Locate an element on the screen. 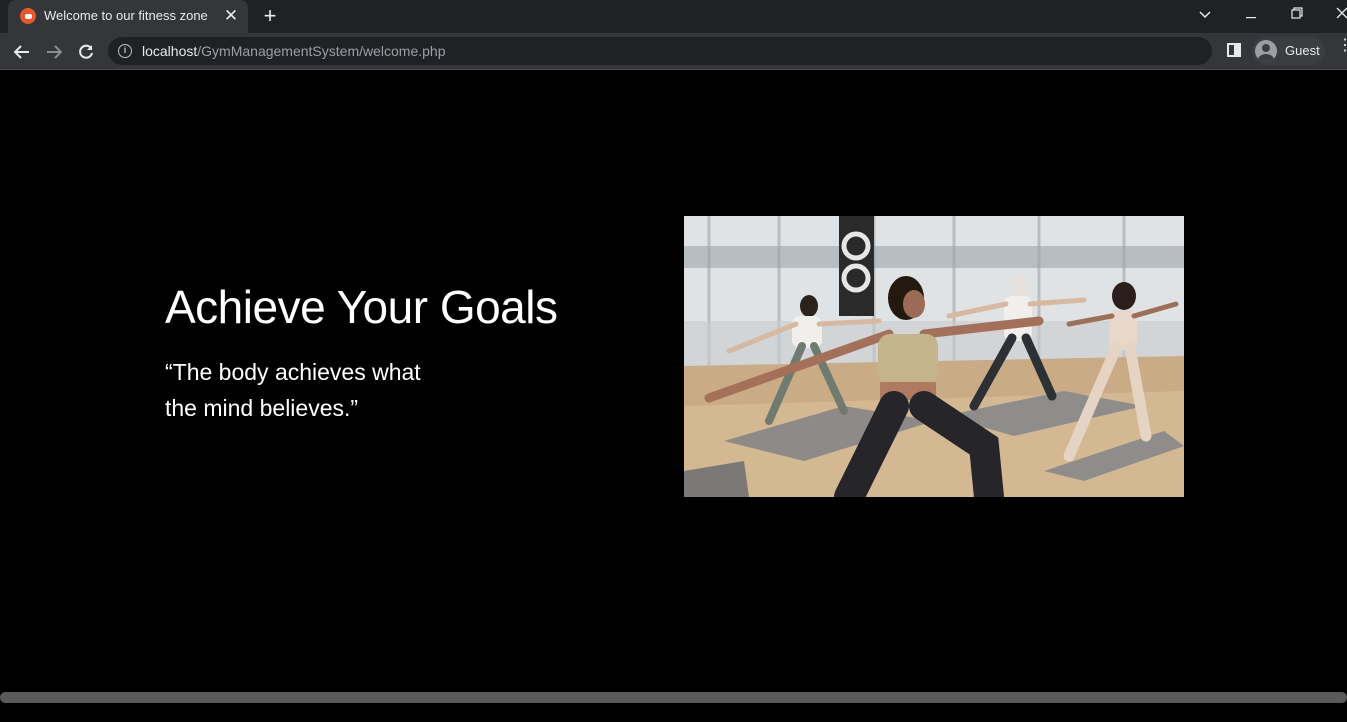 This screenshot has width=1347, height=722. quote-line-1: “The body achieves what is located at coordinates (293, 372).